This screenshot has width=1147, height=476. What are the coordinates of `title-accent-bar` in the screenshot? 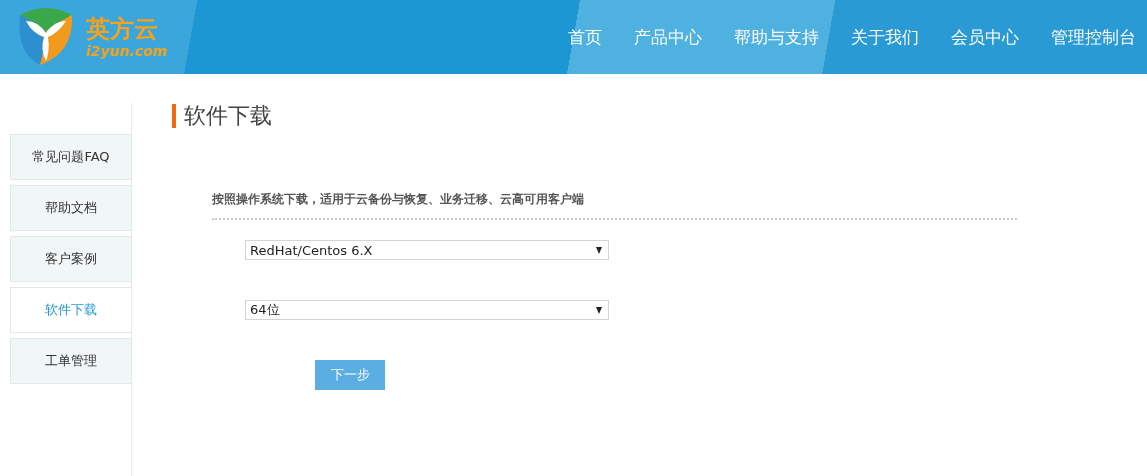 It's located at (174, 116).